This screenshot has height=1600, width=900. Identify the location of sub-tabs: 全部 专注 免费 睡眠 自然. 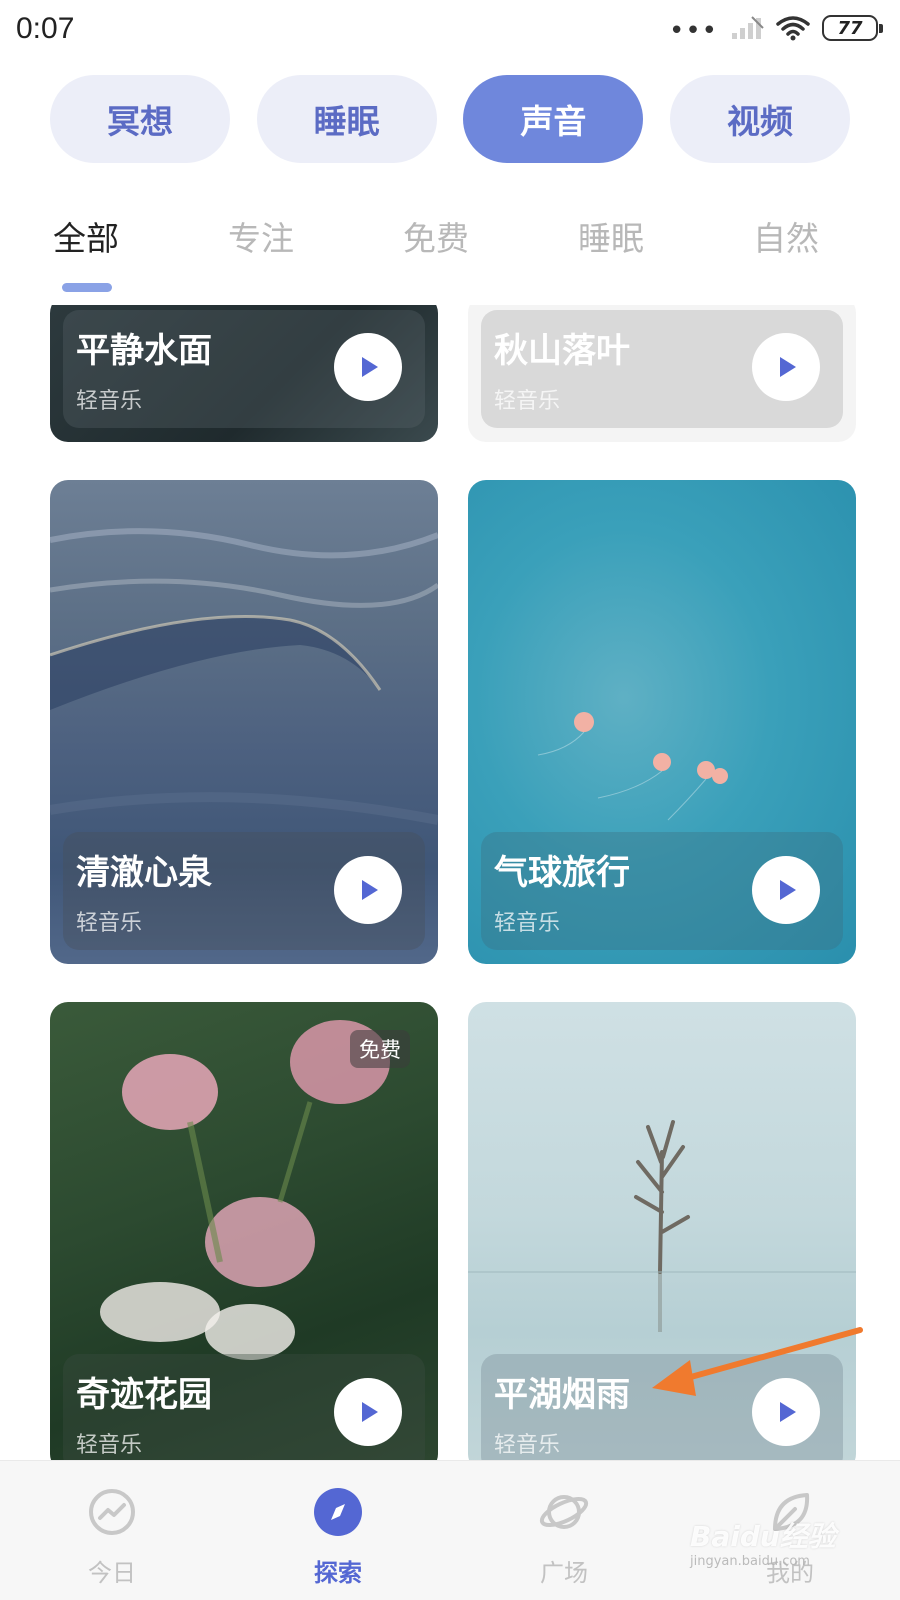
(450, 257).